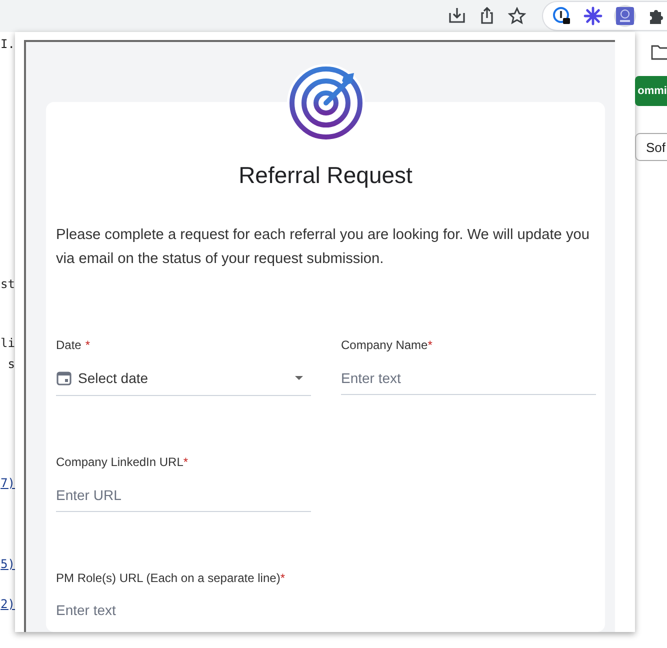  I want to click on intro-text: Please complete a request for each referral you are looking for. We will update you via email on the status of your request submission., so click(323, 247).